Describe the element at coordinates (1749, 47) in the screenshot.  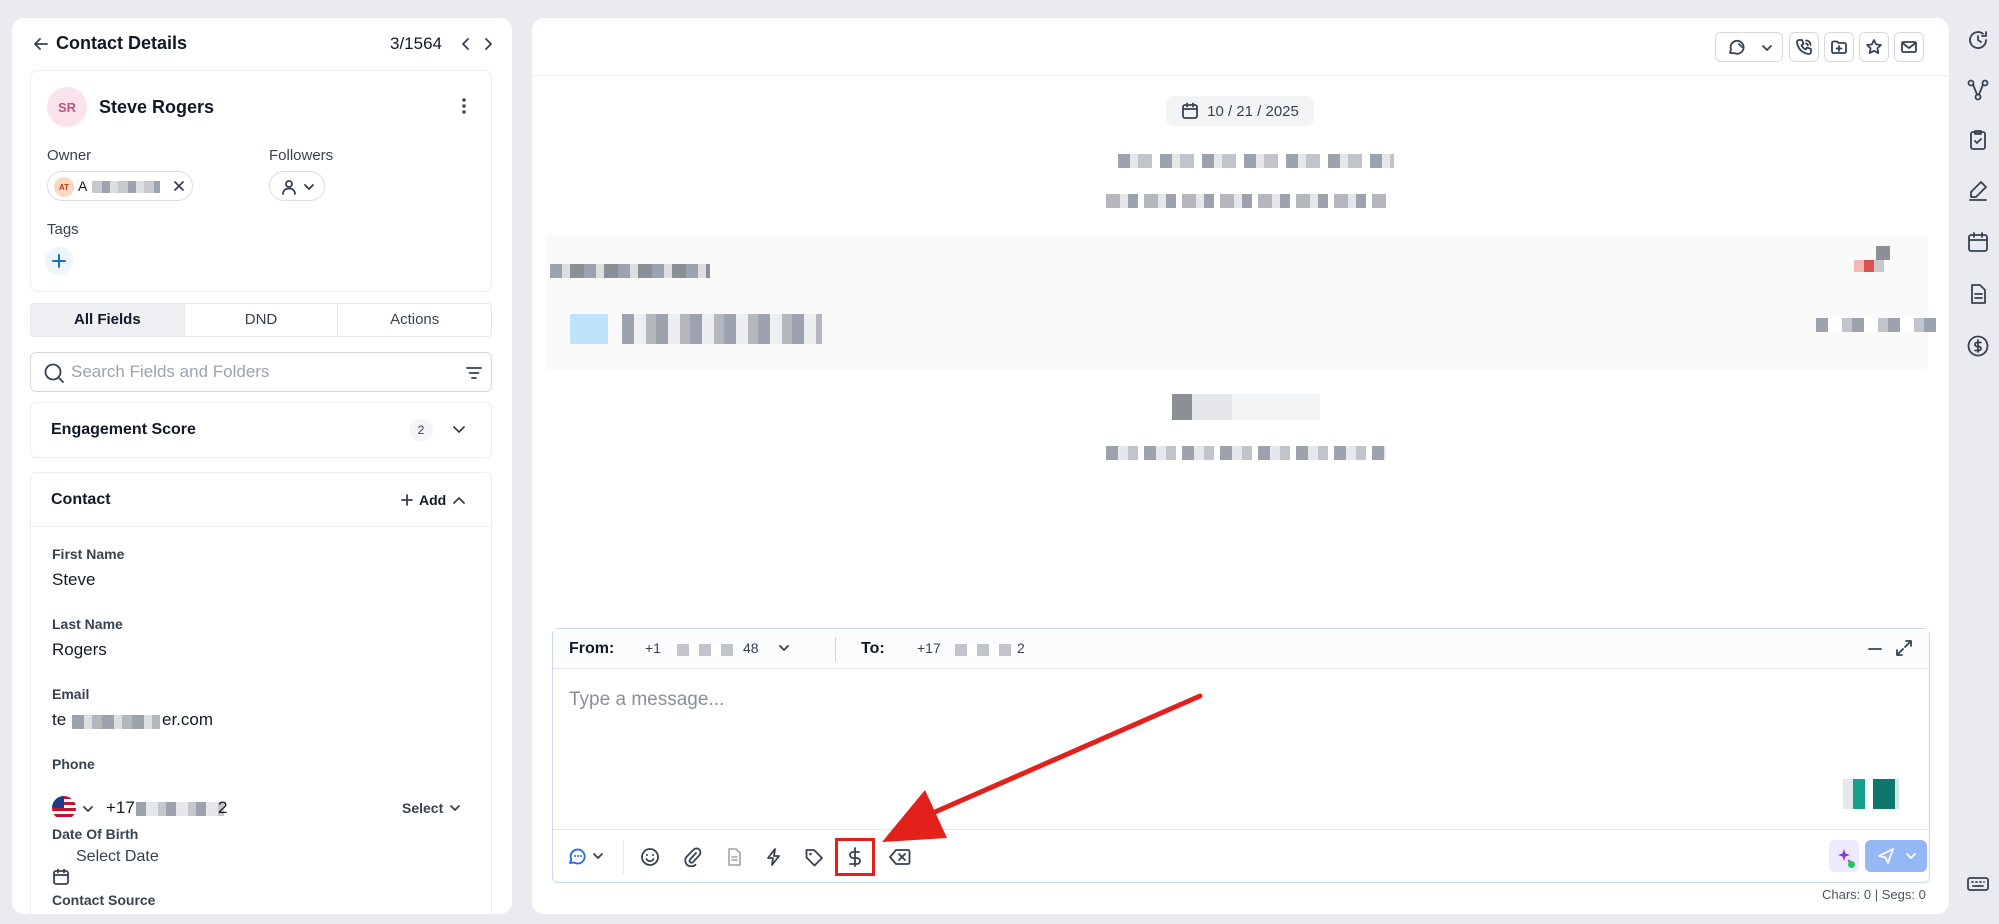
I see `channel-dropdown` at that location.